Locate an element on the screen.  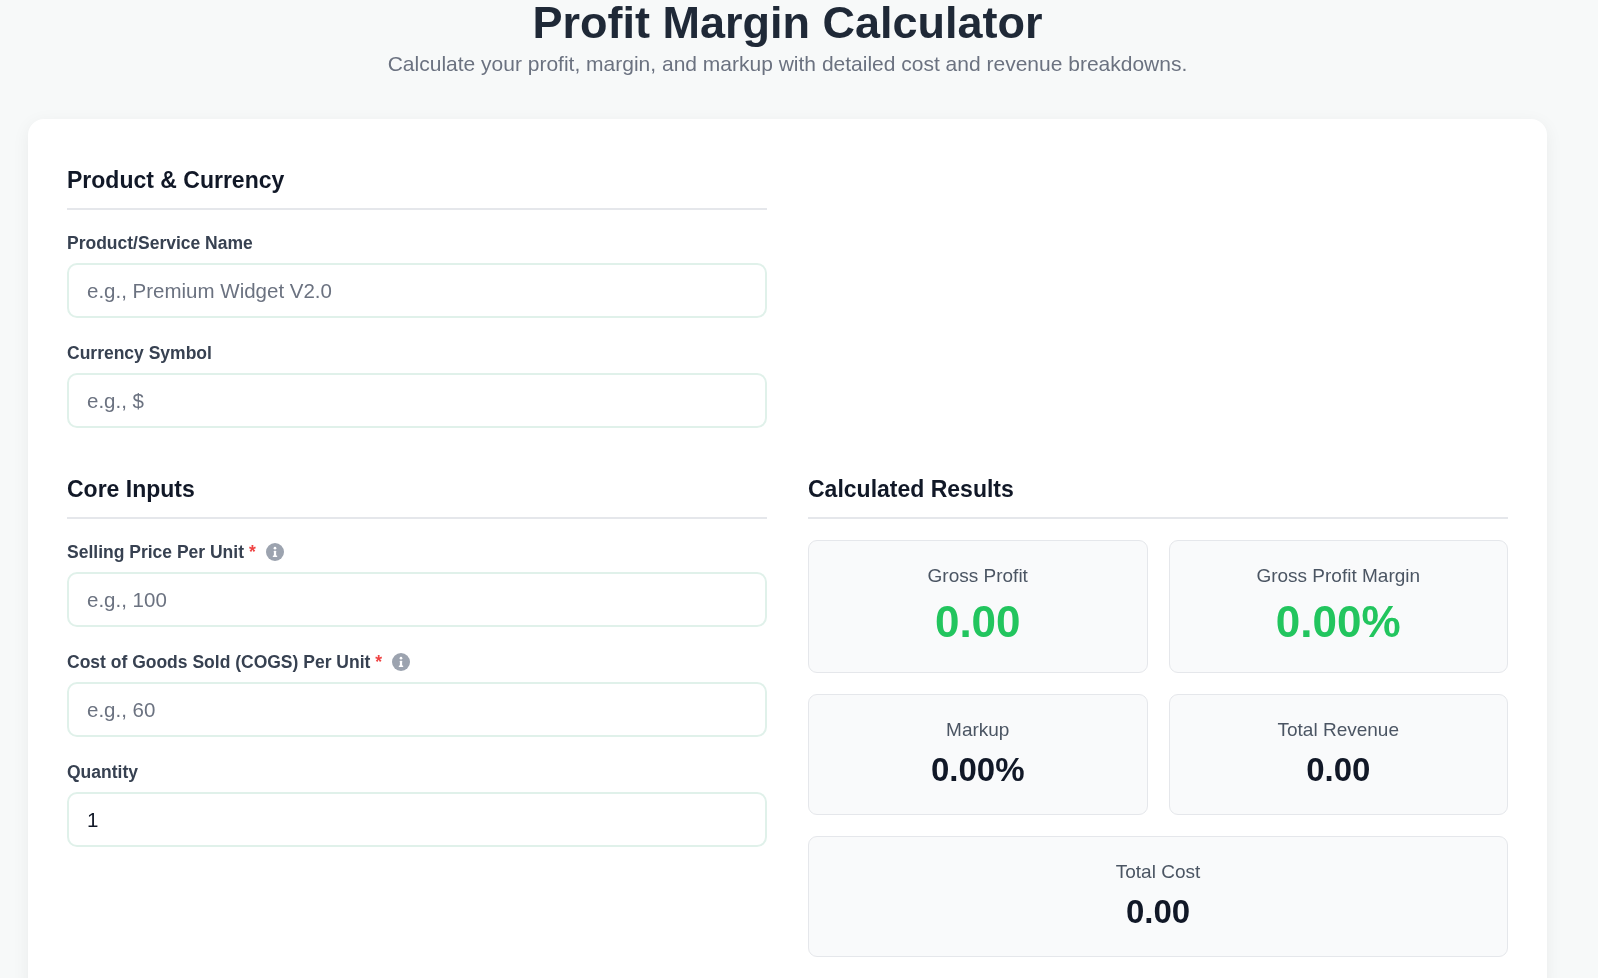
section-heading: Calculated Results is located at coordinates (1158, 497).